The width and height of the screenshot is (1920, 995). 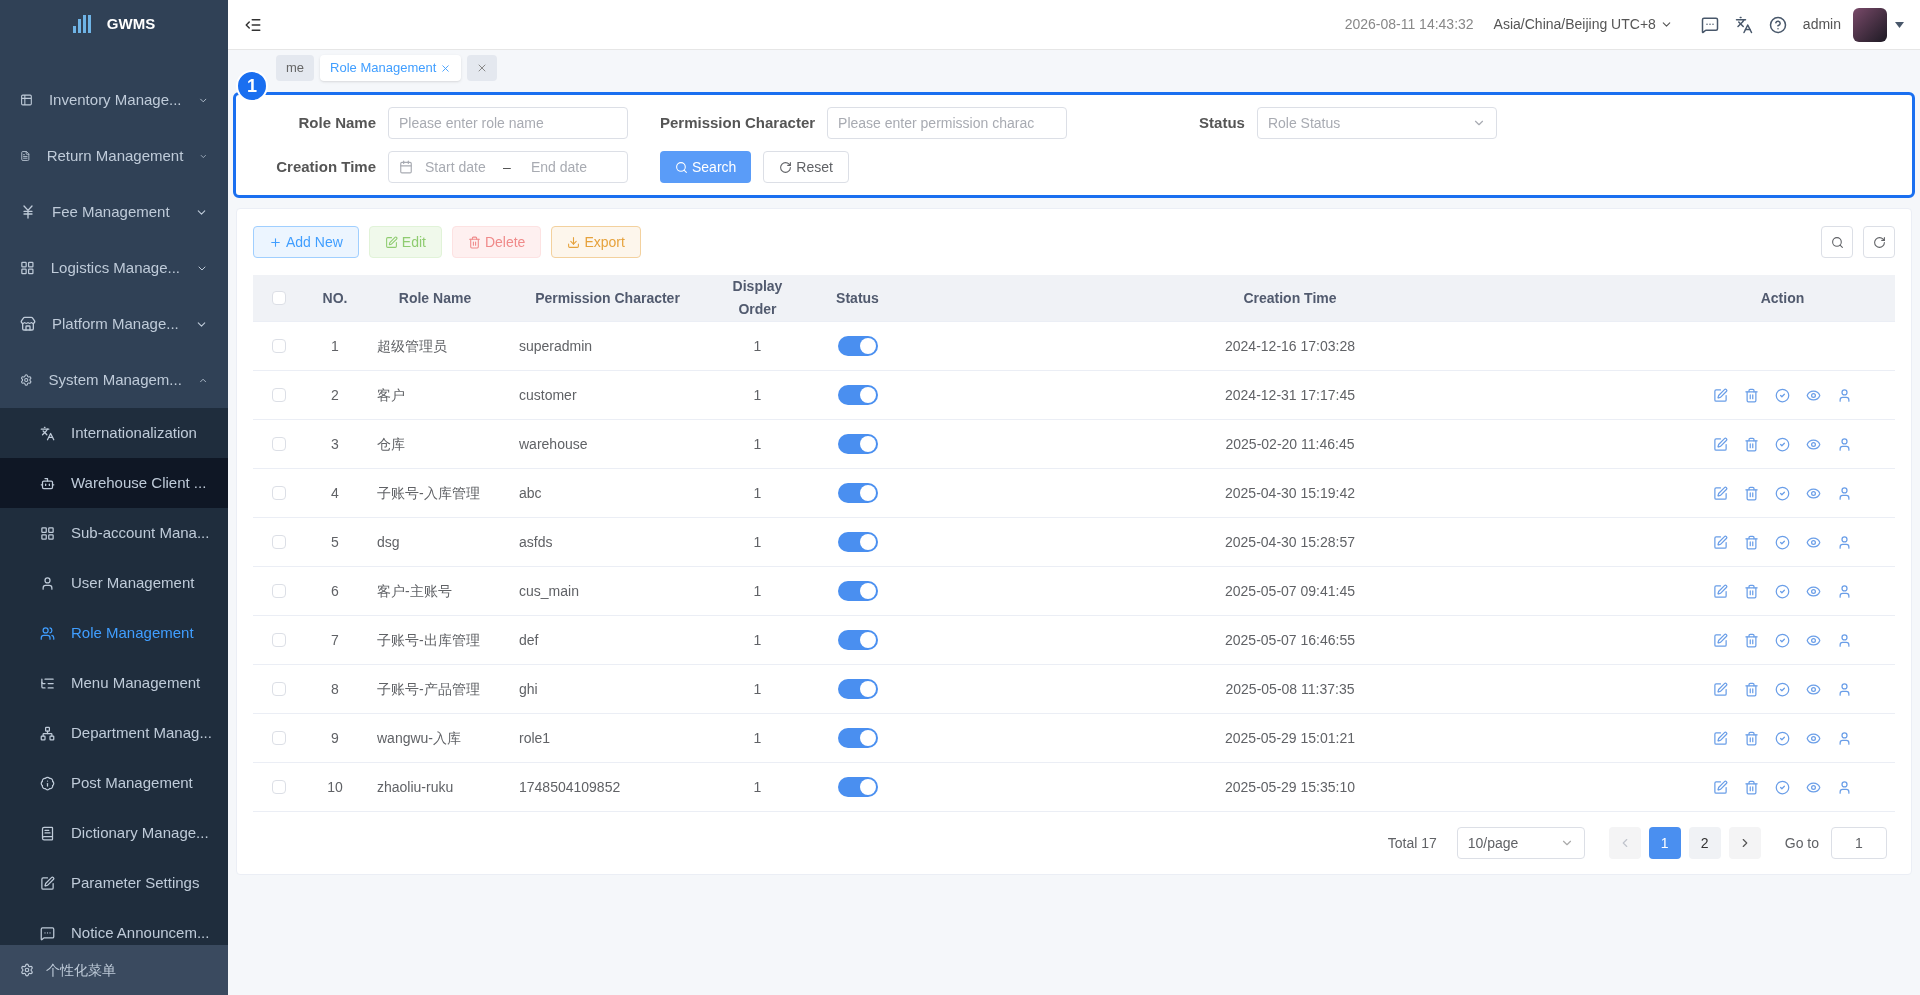 What do you see at coordinates (806, 167) in the screenshot?
I see `reset-button: Reset` at bounding box center [806, 167].